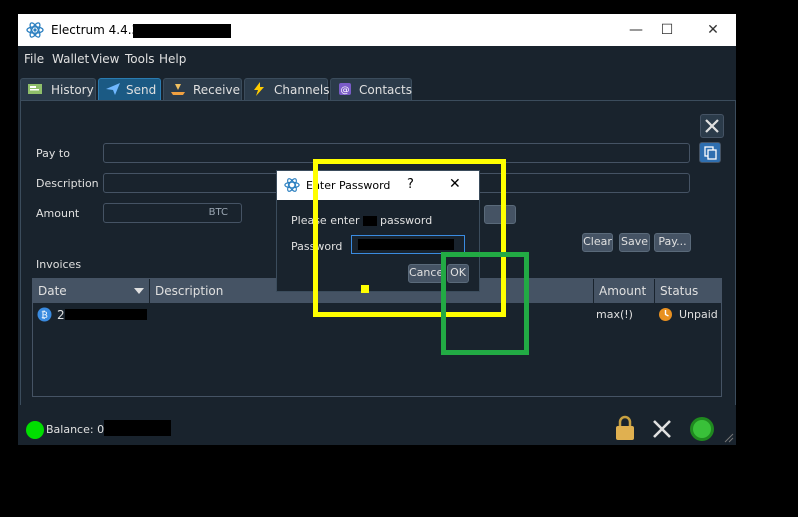 This screenshot has height=517, width=798. I want to click on menu-wallet: Wallet, so click(70, 59).